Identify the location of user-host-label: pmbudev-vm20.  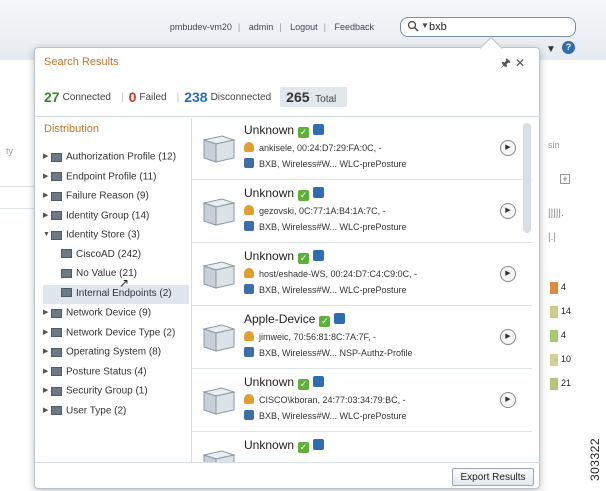
(200, 27).